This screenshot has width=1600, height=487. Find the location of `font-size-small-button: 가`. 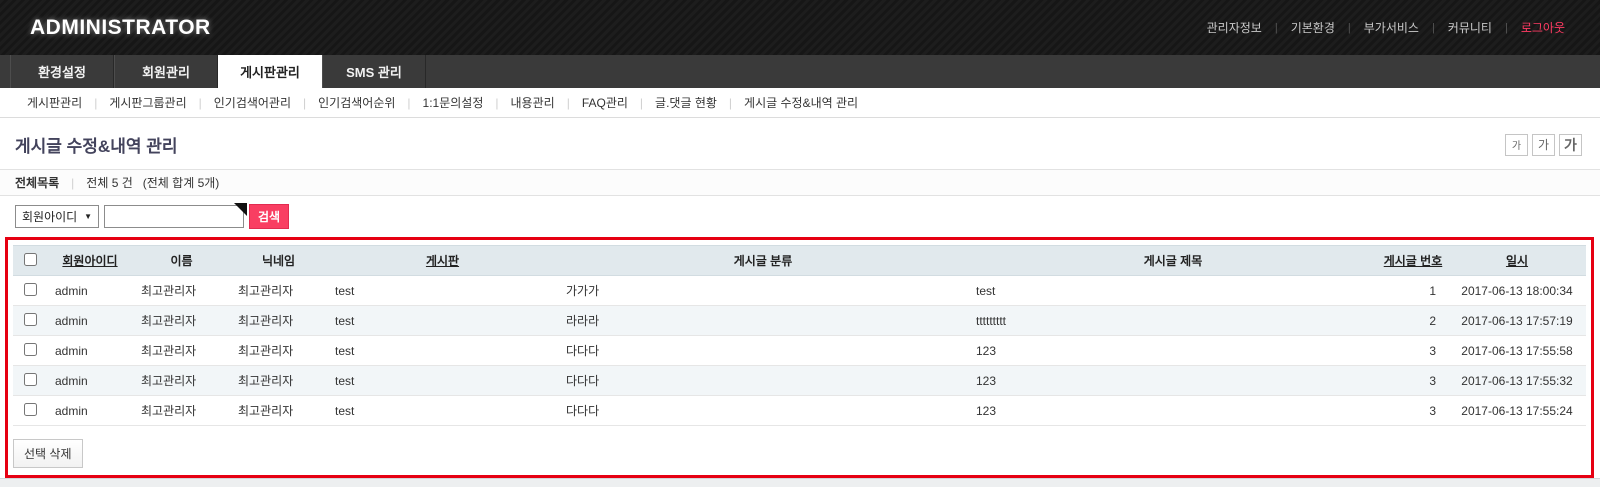

font-size-small-button: 가 is located at coordinates (1516, 144).